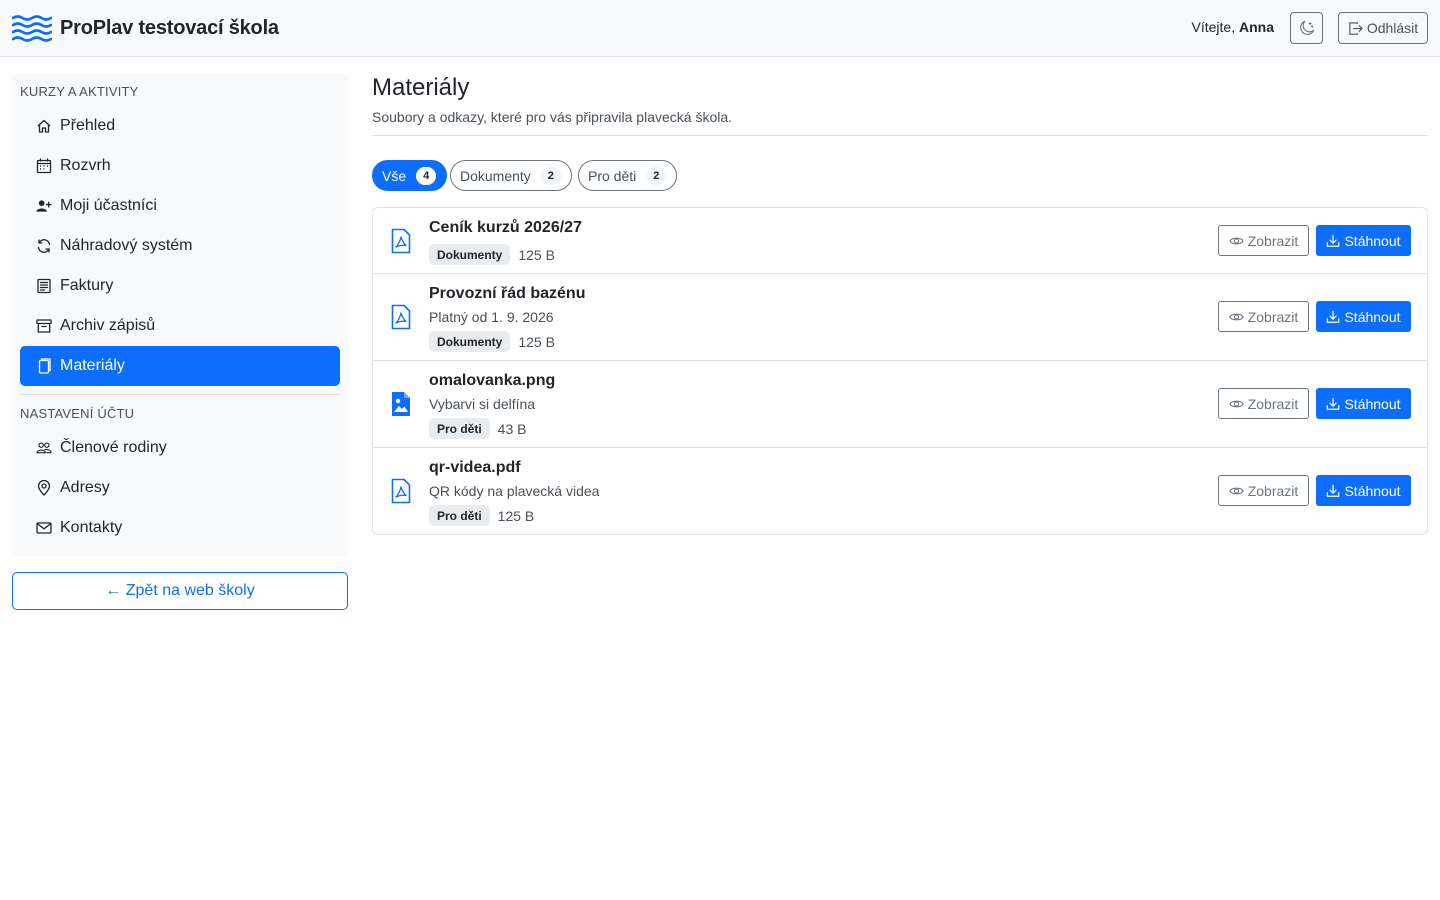  I want to click on sidebar-item-nahrady: Náhradový systém, so click(180, 246).